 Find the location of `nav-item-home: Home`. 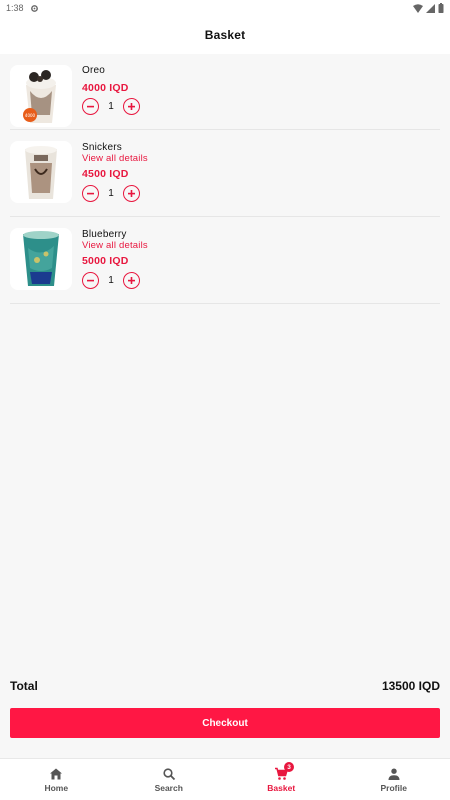

nav-item-home: Home is located at coordinates (56, 779).